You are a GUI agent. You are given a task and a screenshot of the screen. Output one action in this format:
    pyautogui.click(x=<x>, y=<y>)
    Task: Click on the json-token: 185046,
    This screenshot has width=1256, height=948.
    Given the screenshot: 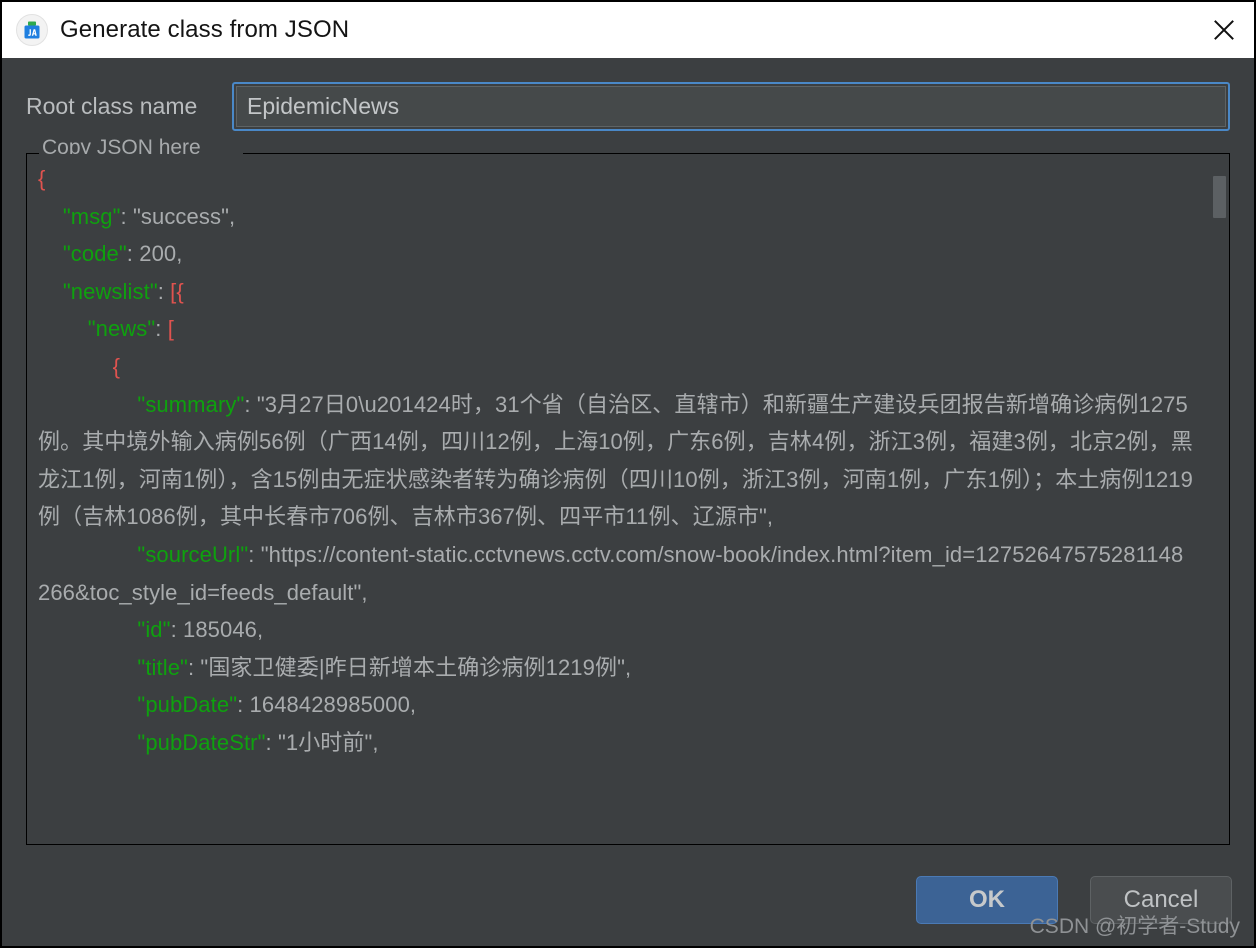 What is the action you would take?
    pyautogui.click(x=223, y=630)
    